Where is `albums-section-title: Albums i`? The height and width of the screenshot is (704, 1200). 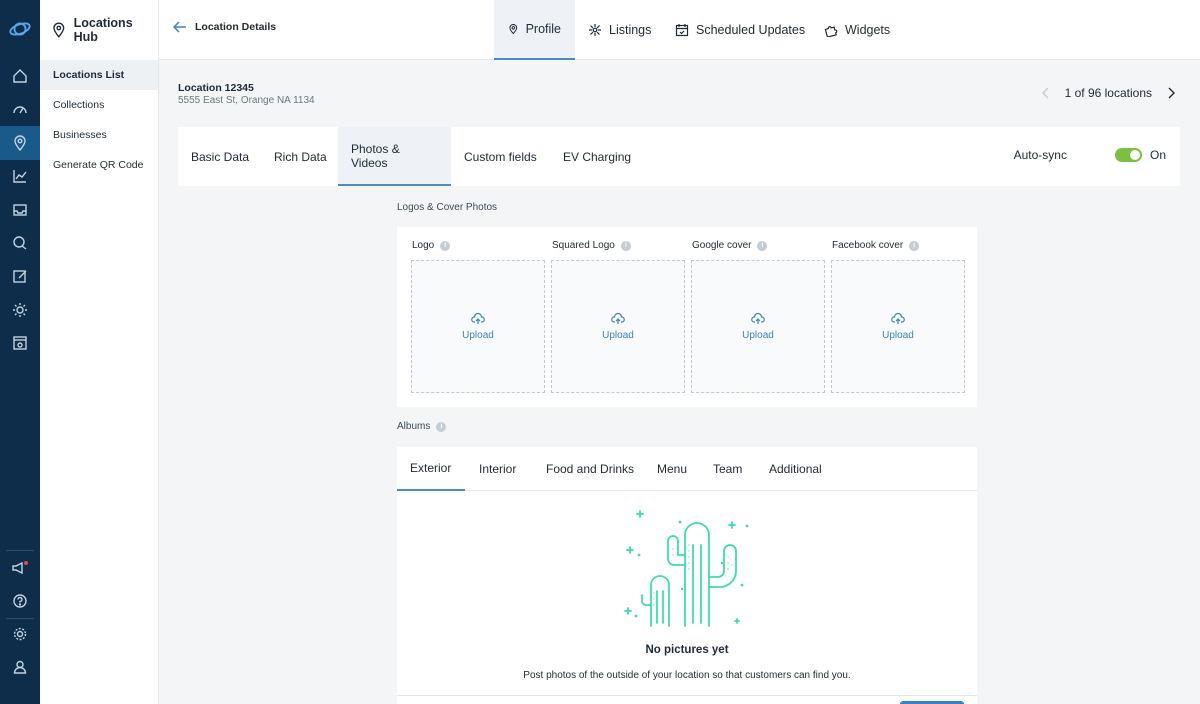
albums-section-title: Albums i is located at coordinates (422, 426).